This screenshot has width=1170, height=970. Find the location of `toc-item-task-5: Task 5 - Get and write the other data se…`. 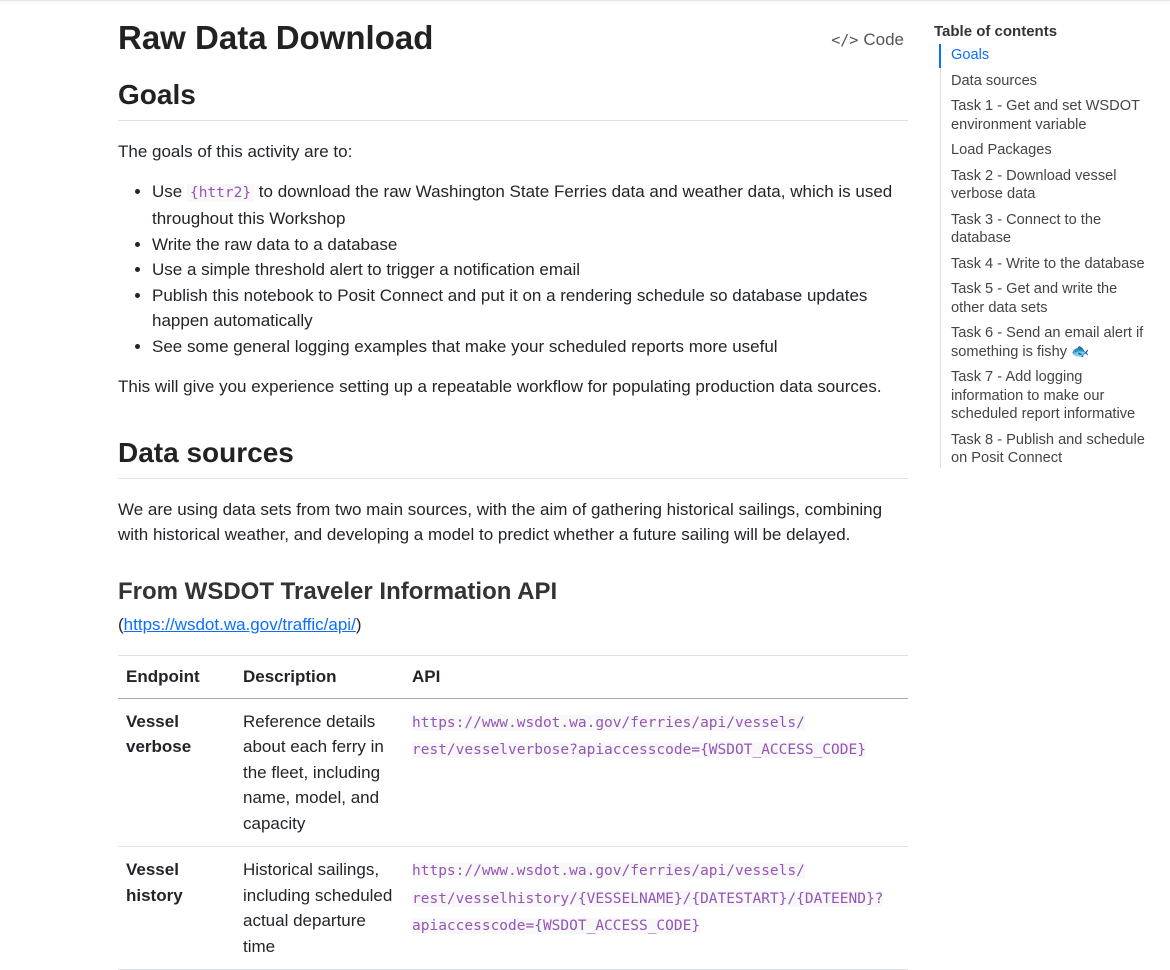

toc-item-task-5: Task 5 - Get and write the other data se… is located at coordinates (1052, 298).